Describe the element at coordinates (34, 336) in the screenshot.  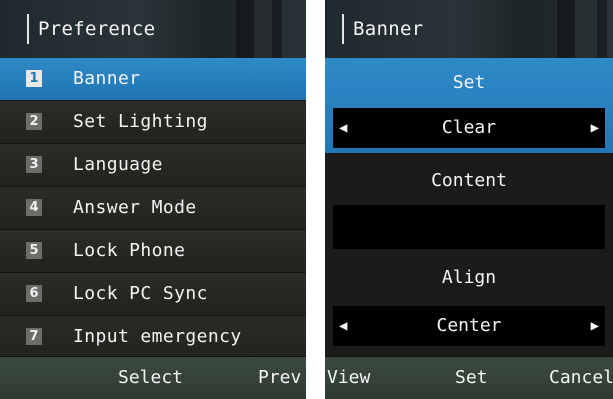
I see `menu-number-badge: 7` at that location.